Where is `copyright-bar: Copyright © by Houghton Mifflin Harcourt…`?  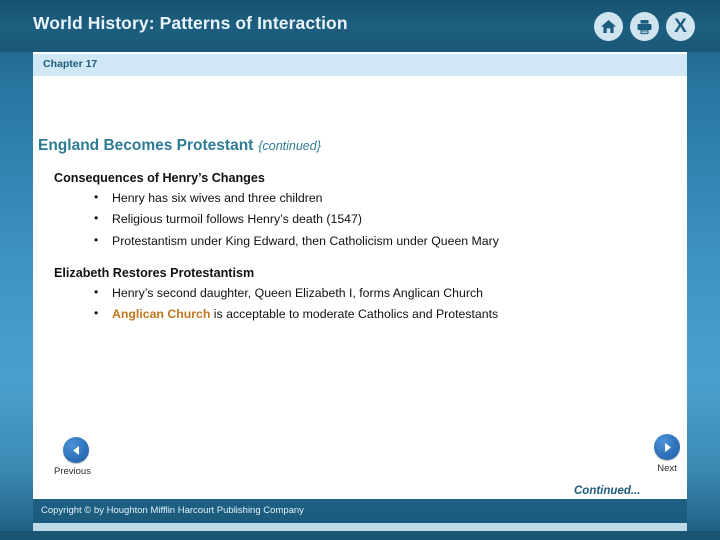
copyright-bar: Copyright © by Houghton Mifflin Harcourt… is located at coordinates (360, 511).